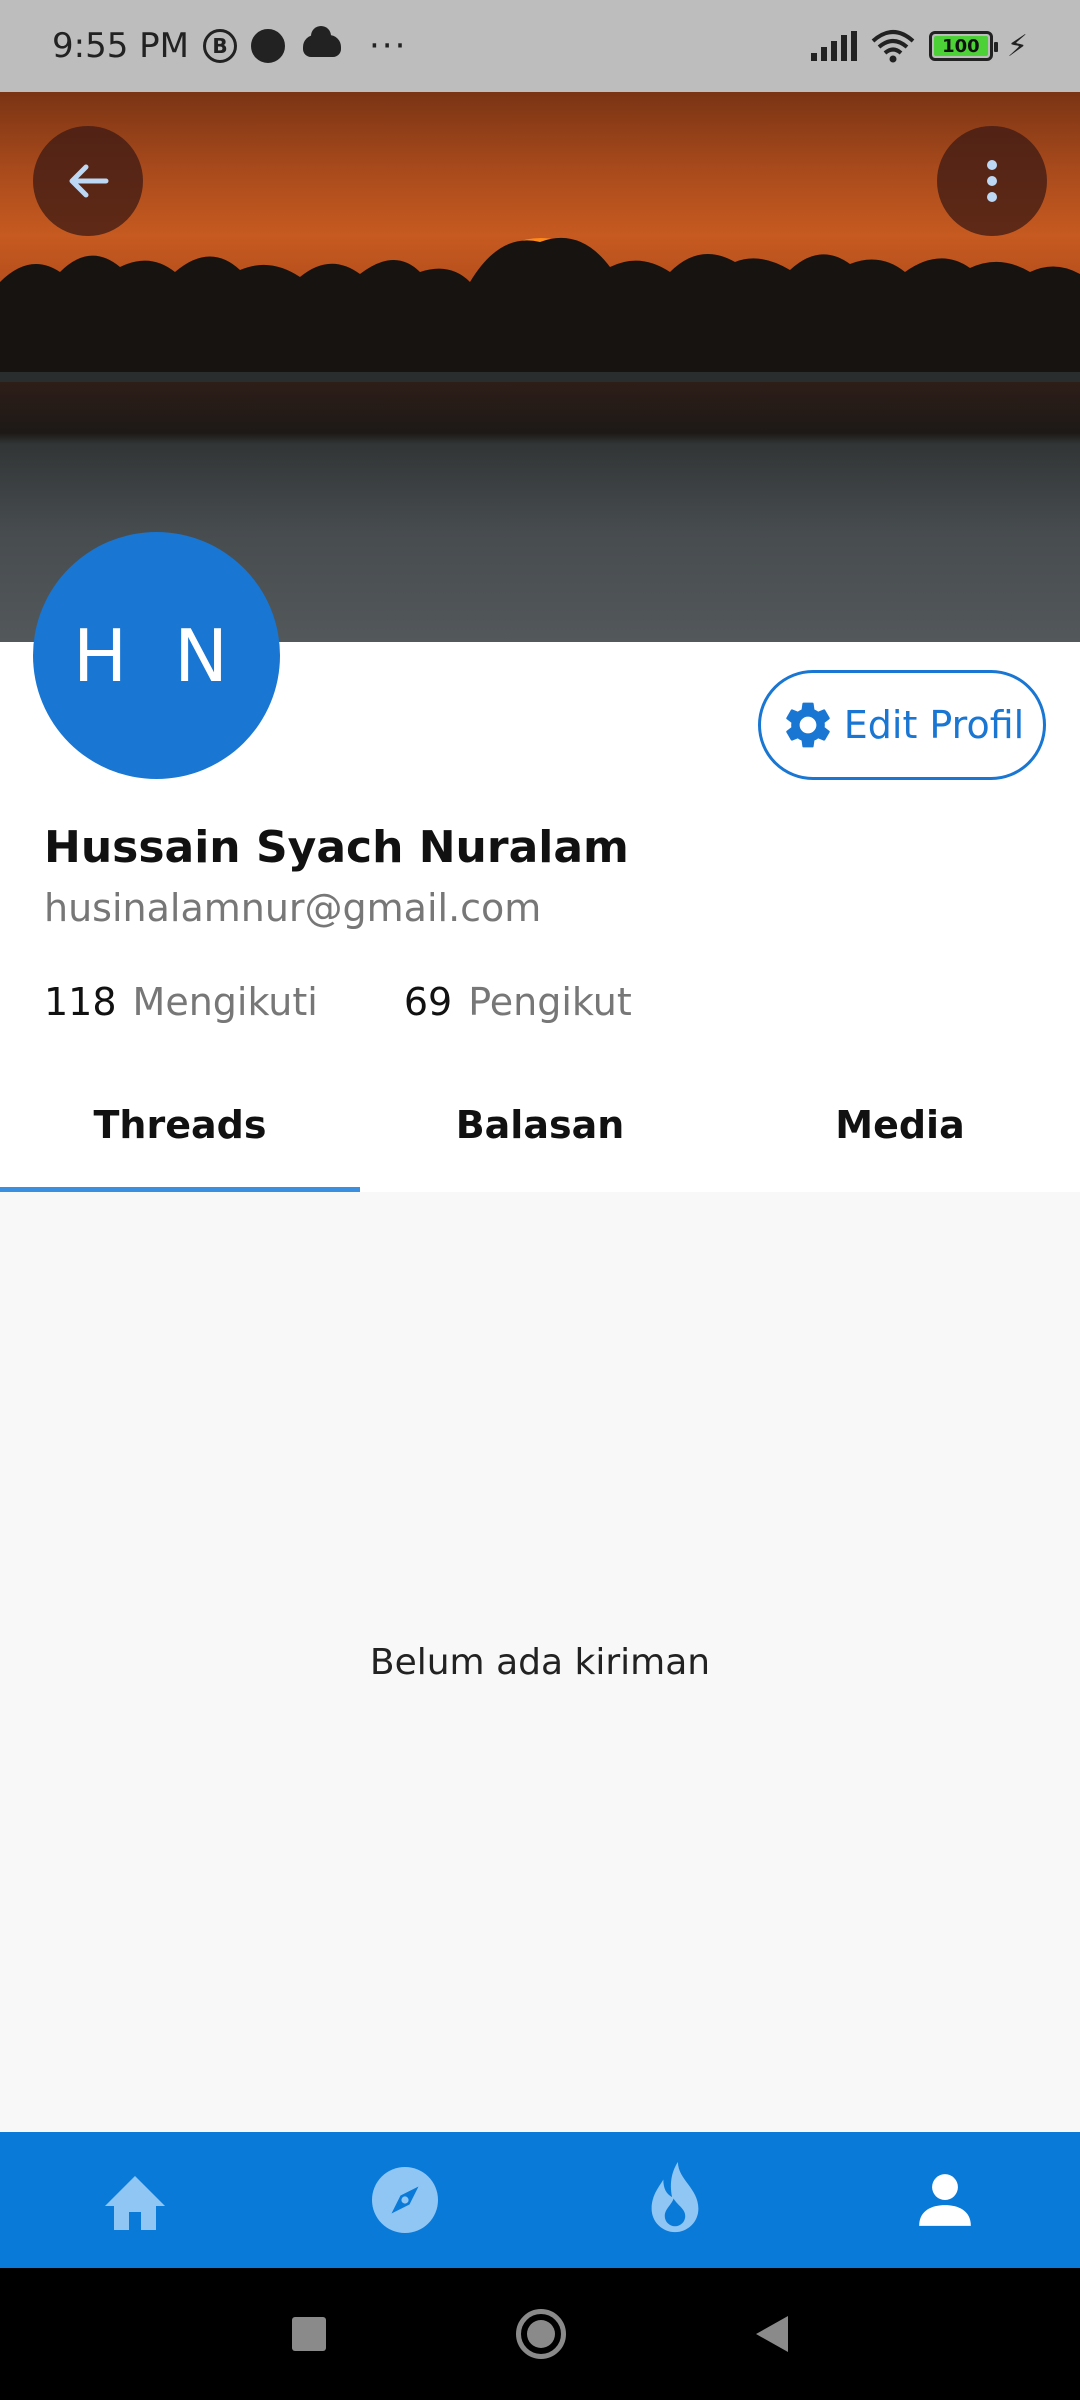  I want to click on nav-profile, so click(945, 2200).